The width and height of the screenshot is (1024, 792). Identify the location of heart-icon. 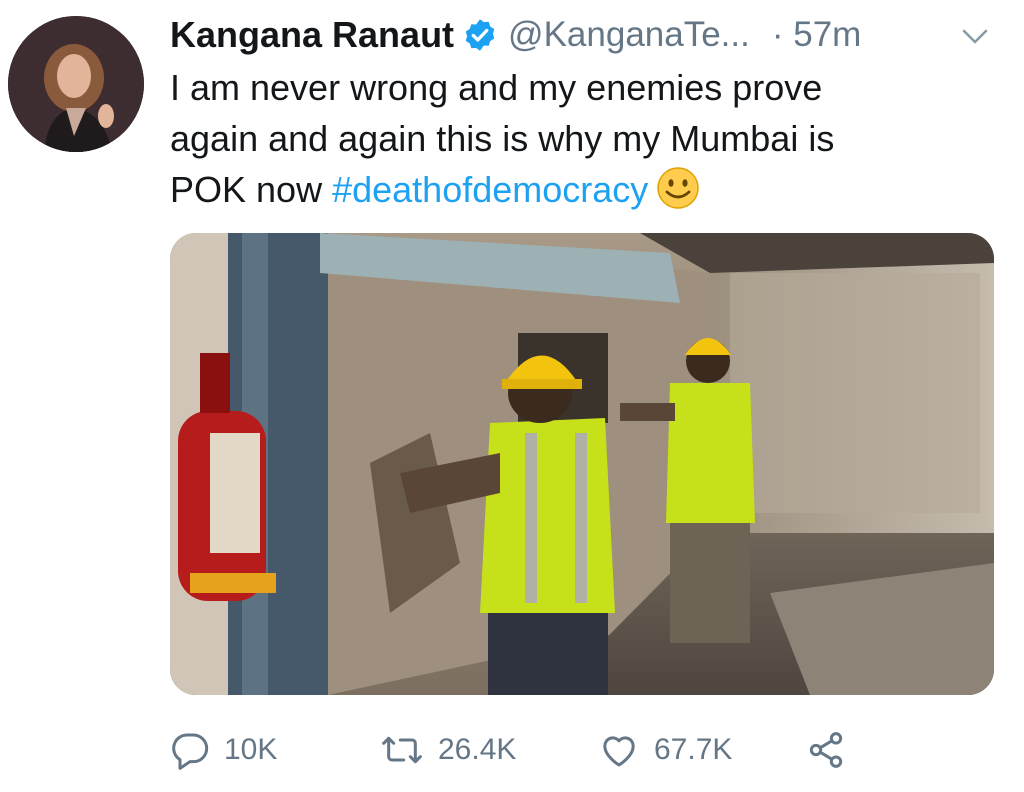
(619, 750).